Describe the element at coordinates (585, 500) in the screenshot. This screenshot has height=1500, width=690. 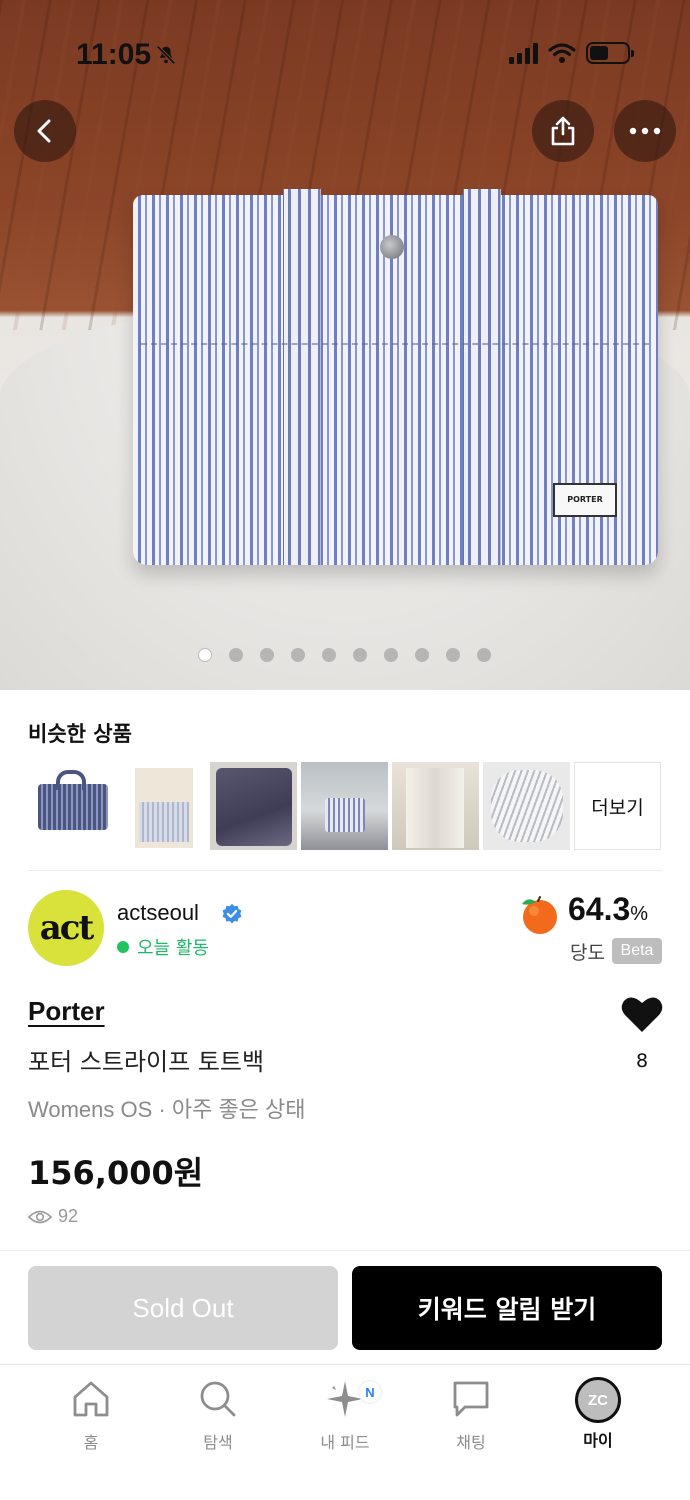
I see `bag-brand-label: PORTER` at that location.